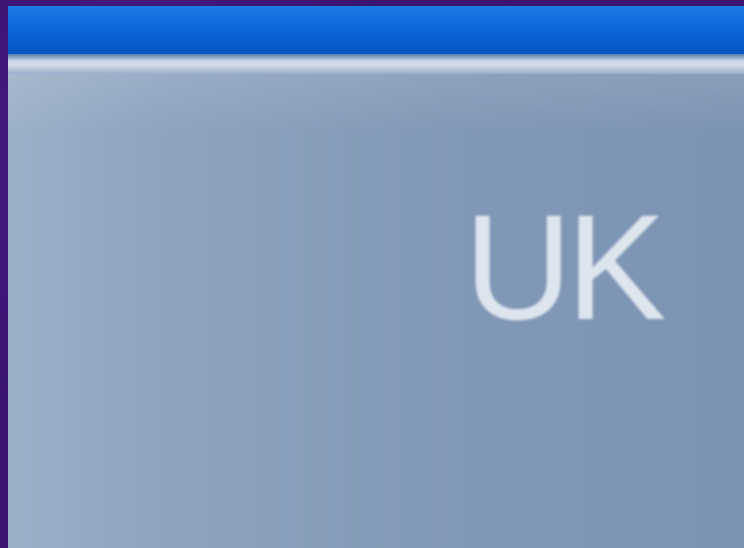  Describe the element at coordinates (376, 64) in the screenshot. I see `titlebar-divider` at that location.